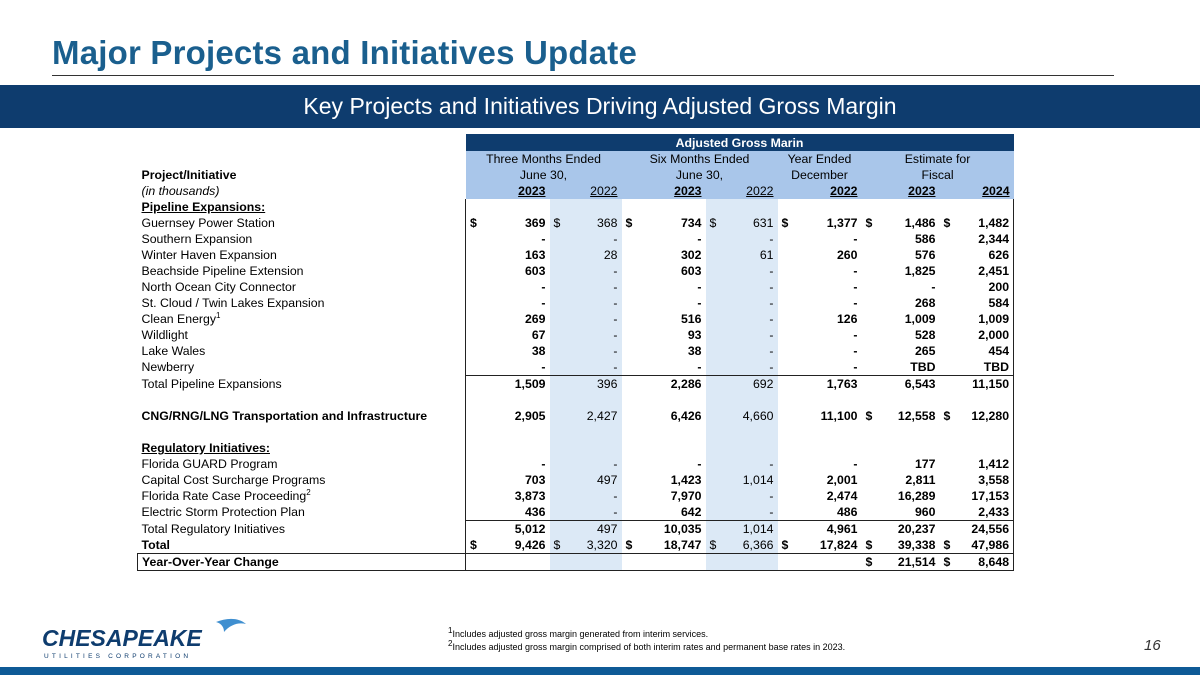 The width and height of the screenshot is (1200, 675). What do you see at coordinates (301, 562) in the screenshot?
I see `row-label: Year-Over-Year Change` at bounding box center [301, 562].